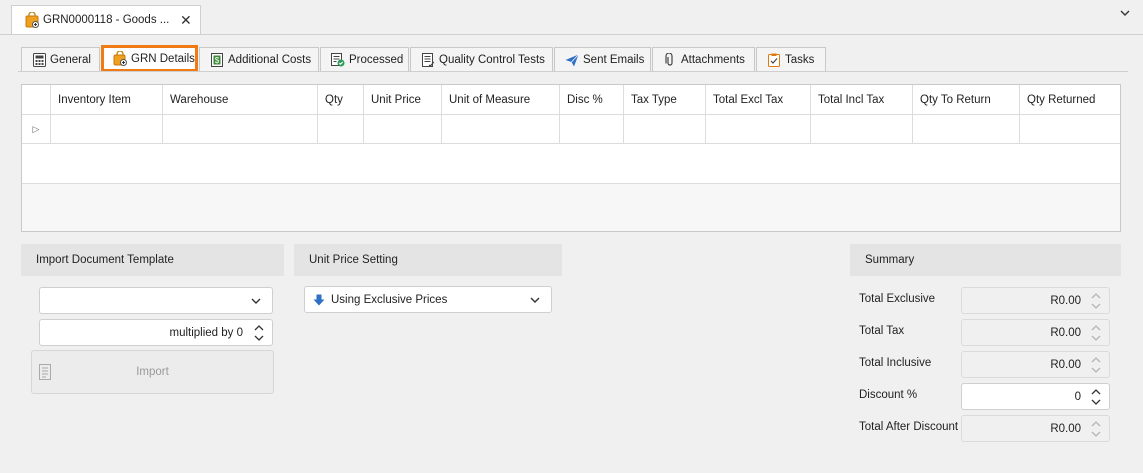 This screenshot has height=473, width=1143. I want to click on discount-percent-label: Discount %, so click(888, 395).